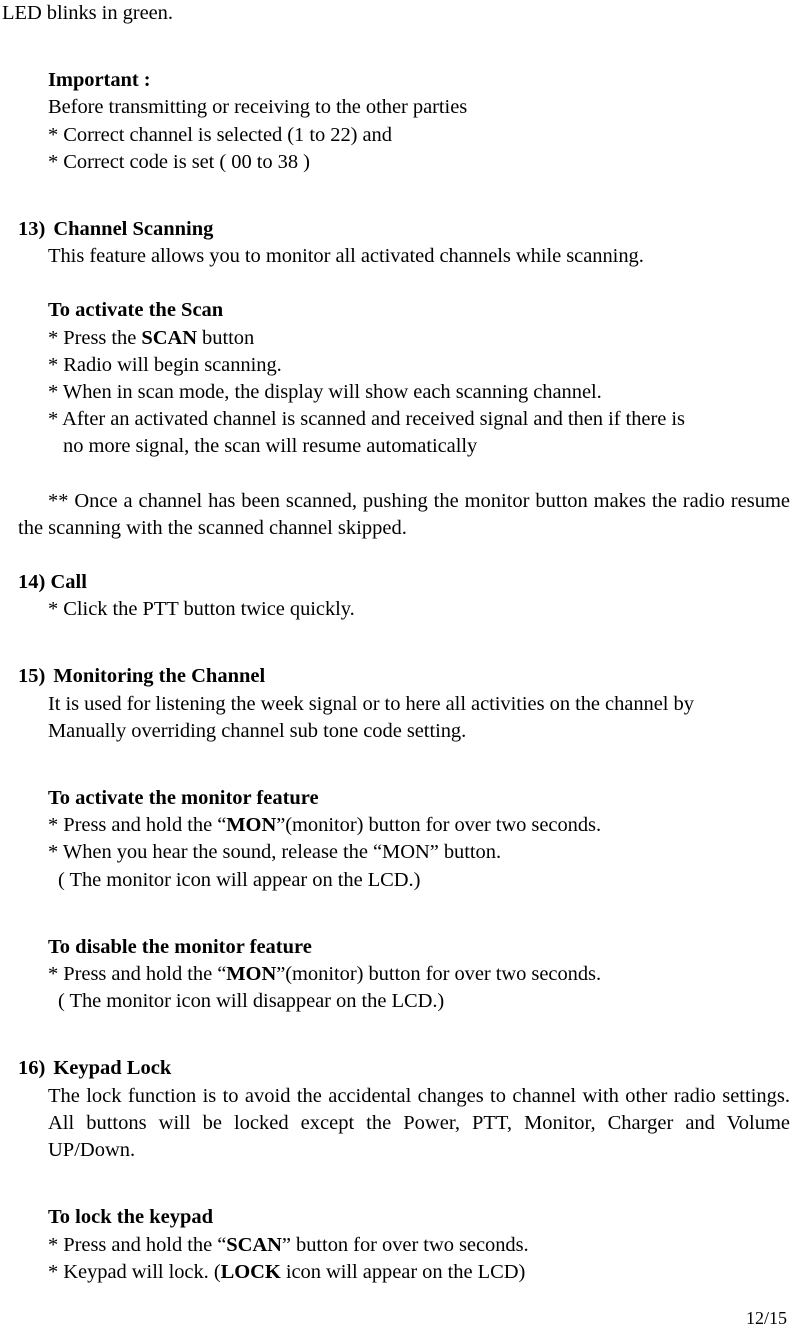  I want to click on section-number: 16), so click(32, 1068).